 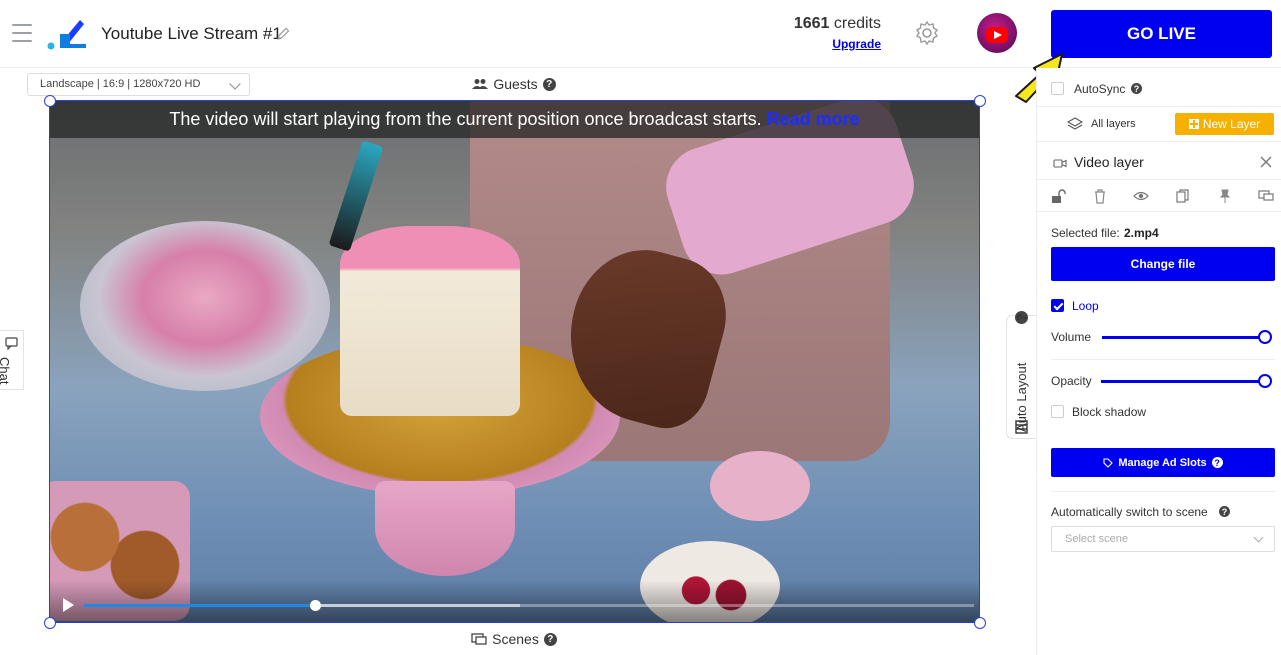 I want to click on manage-ad-slots-label: Manage Ad Slots, so click(x=1162, y=462).